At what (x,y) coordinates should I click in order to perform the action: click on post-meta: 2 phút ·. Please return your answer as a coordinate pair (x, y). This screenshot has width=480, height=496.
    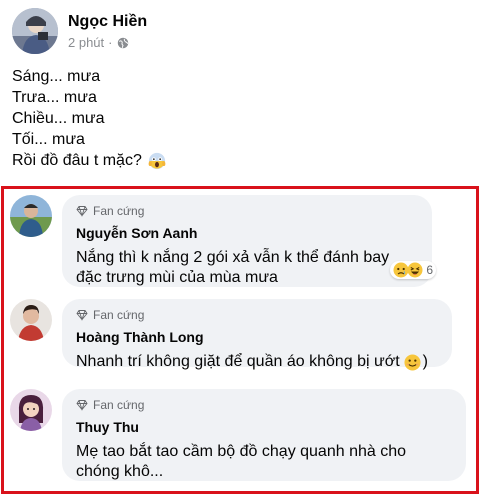
    Looking at the image, I should click on (107, 42).